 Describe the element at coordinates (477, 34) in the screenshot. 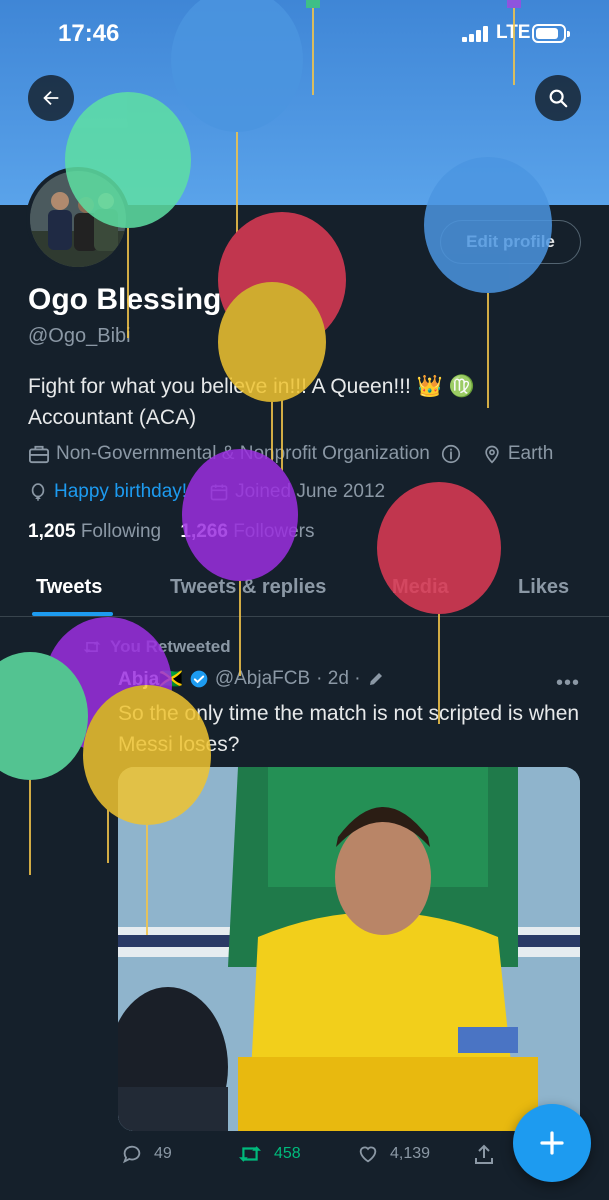

I see `signal-icon` at that location.